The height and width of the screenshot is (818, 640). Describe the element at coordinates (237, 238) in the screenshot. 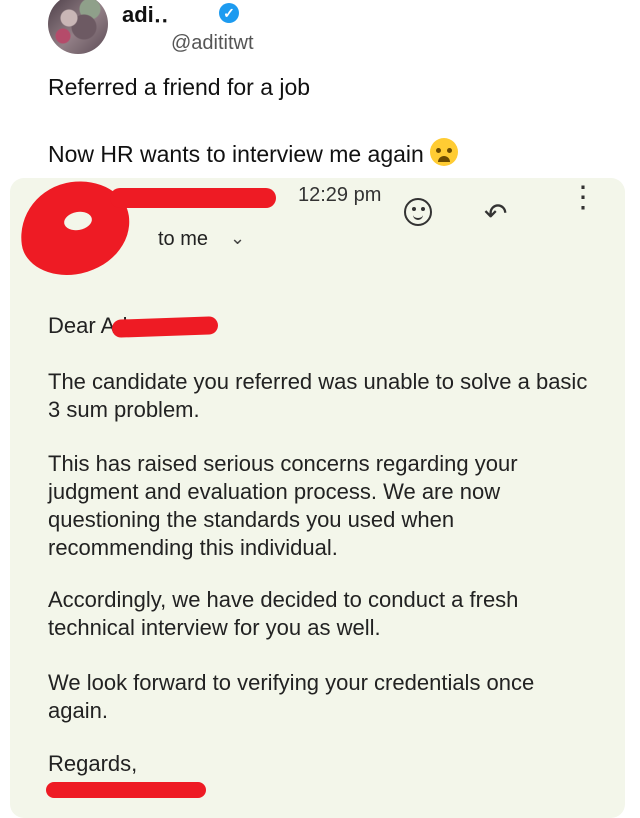

I see `chevron-down-icon: ⌄` at that location.